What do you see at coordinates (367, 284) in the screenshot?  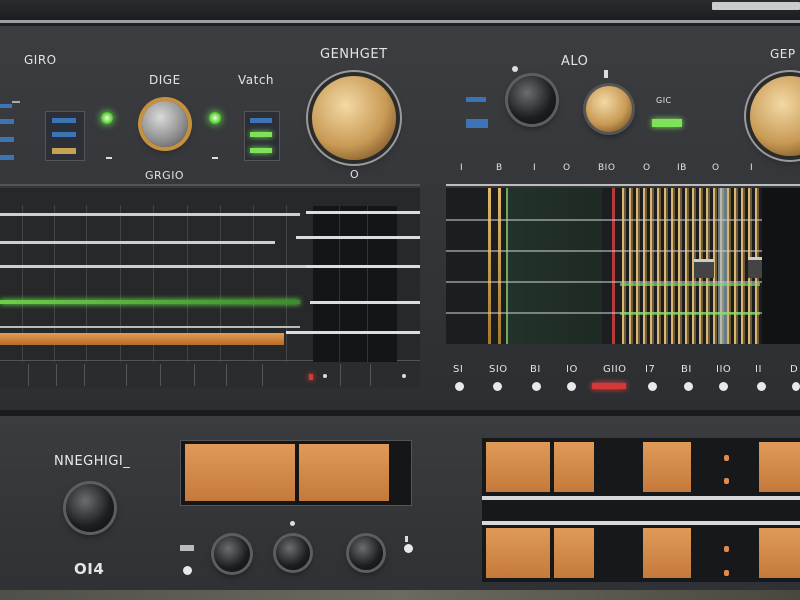 I see `fader-divider` at bounding box center [367, 284].